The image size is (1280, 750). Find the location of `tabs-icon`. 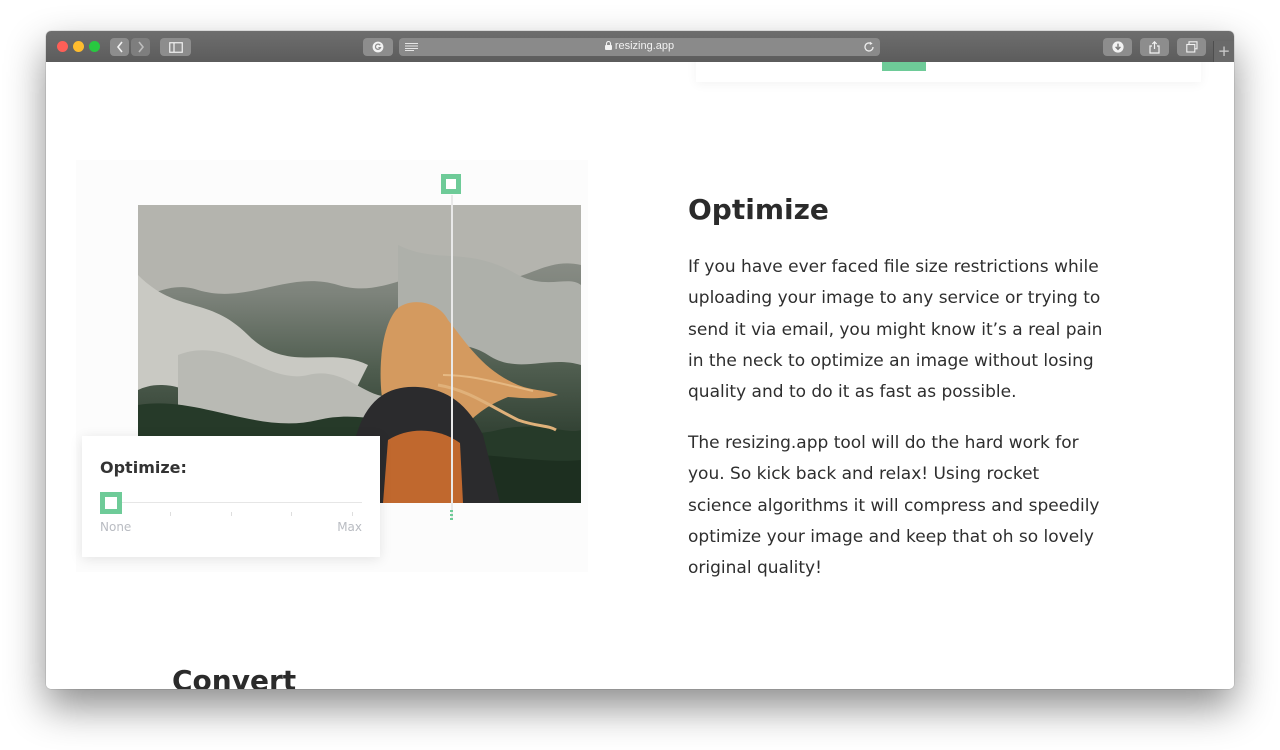

tabs-icon is located at coordinates (1191, 47).